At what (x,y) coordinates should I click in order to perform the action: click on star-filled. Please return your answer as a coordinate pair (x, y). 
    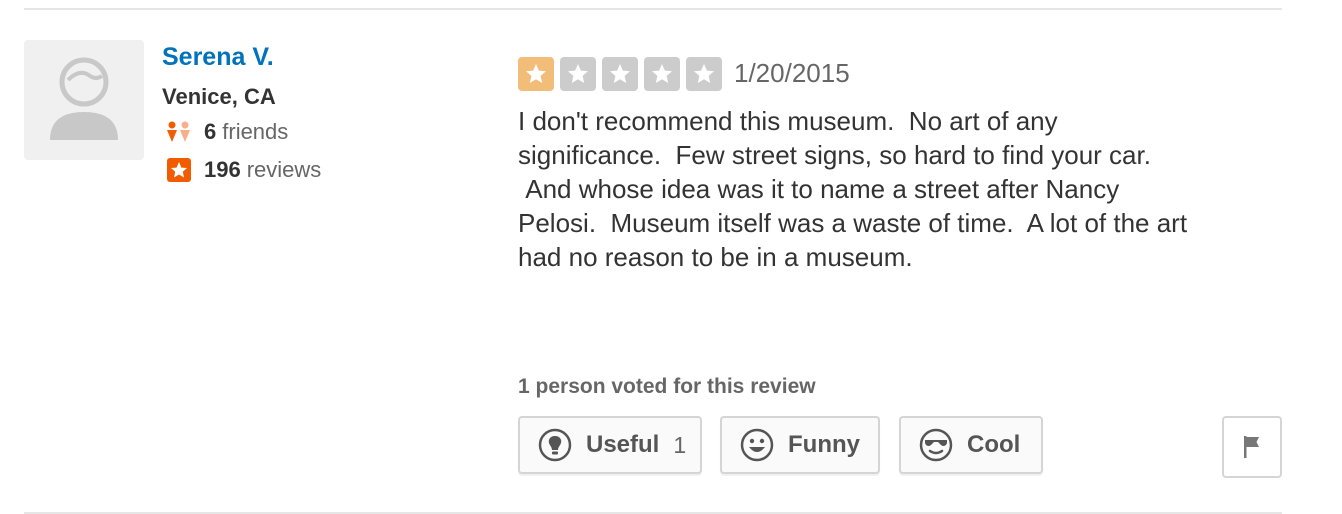
    Looking at the image, I should click on (536, 74).